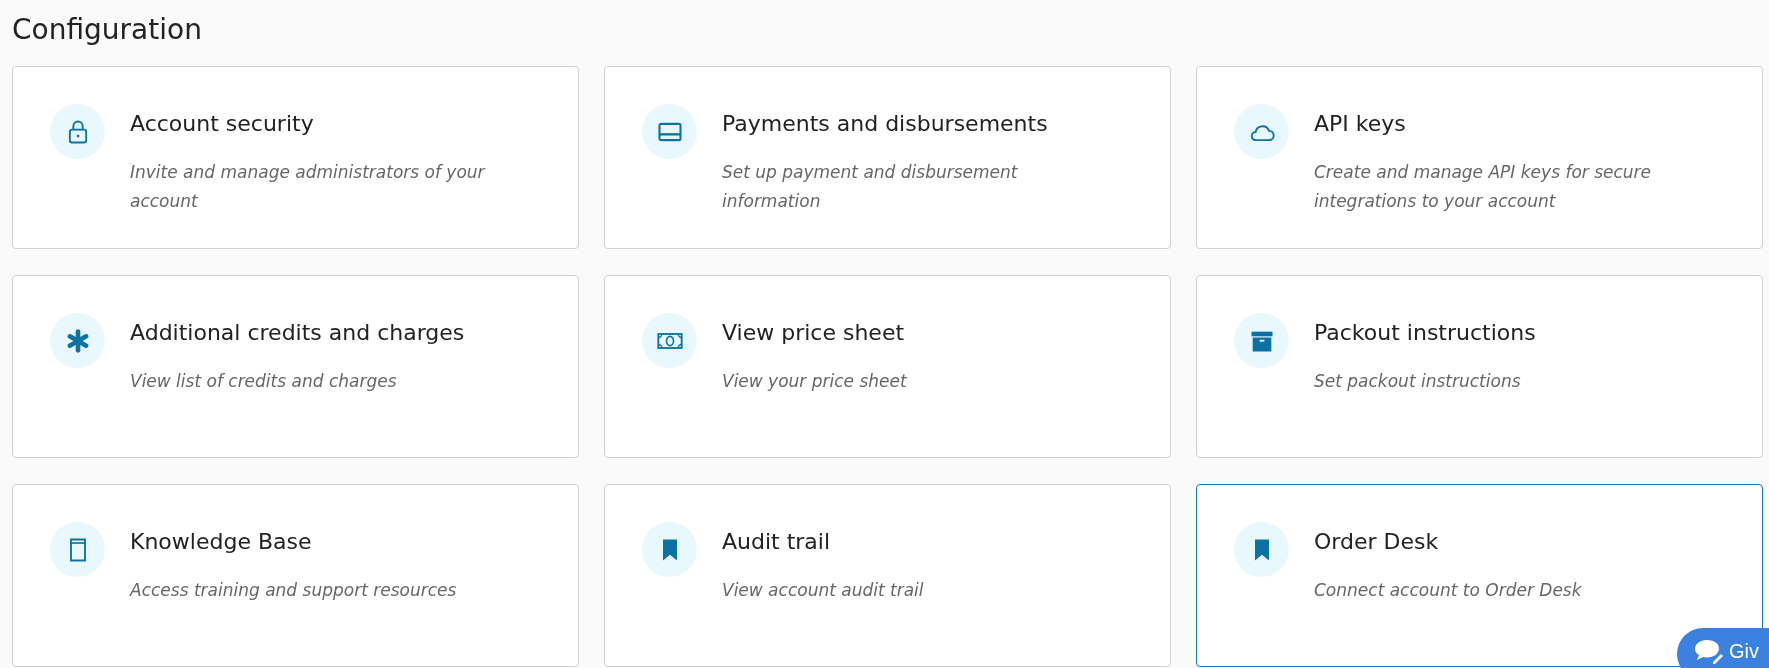 The height and width of the screenshot is (668, 1769). What do you see at coordinates (293, 591) in the screenshot?
I see `card-description: Access training and support resources` at bounding box center [293, 591].